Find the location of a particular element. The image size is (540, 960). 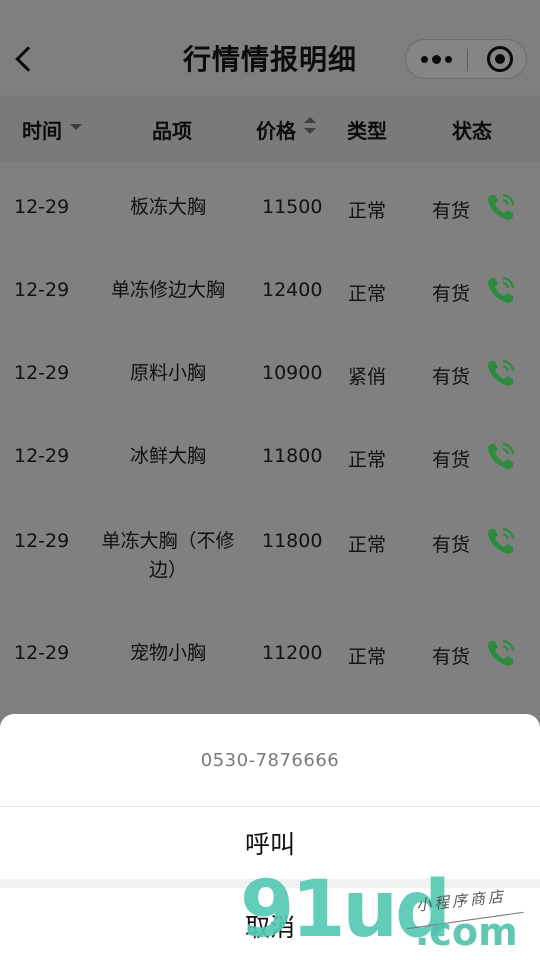

row-price: 10900 is located at coordinates (292, 373).